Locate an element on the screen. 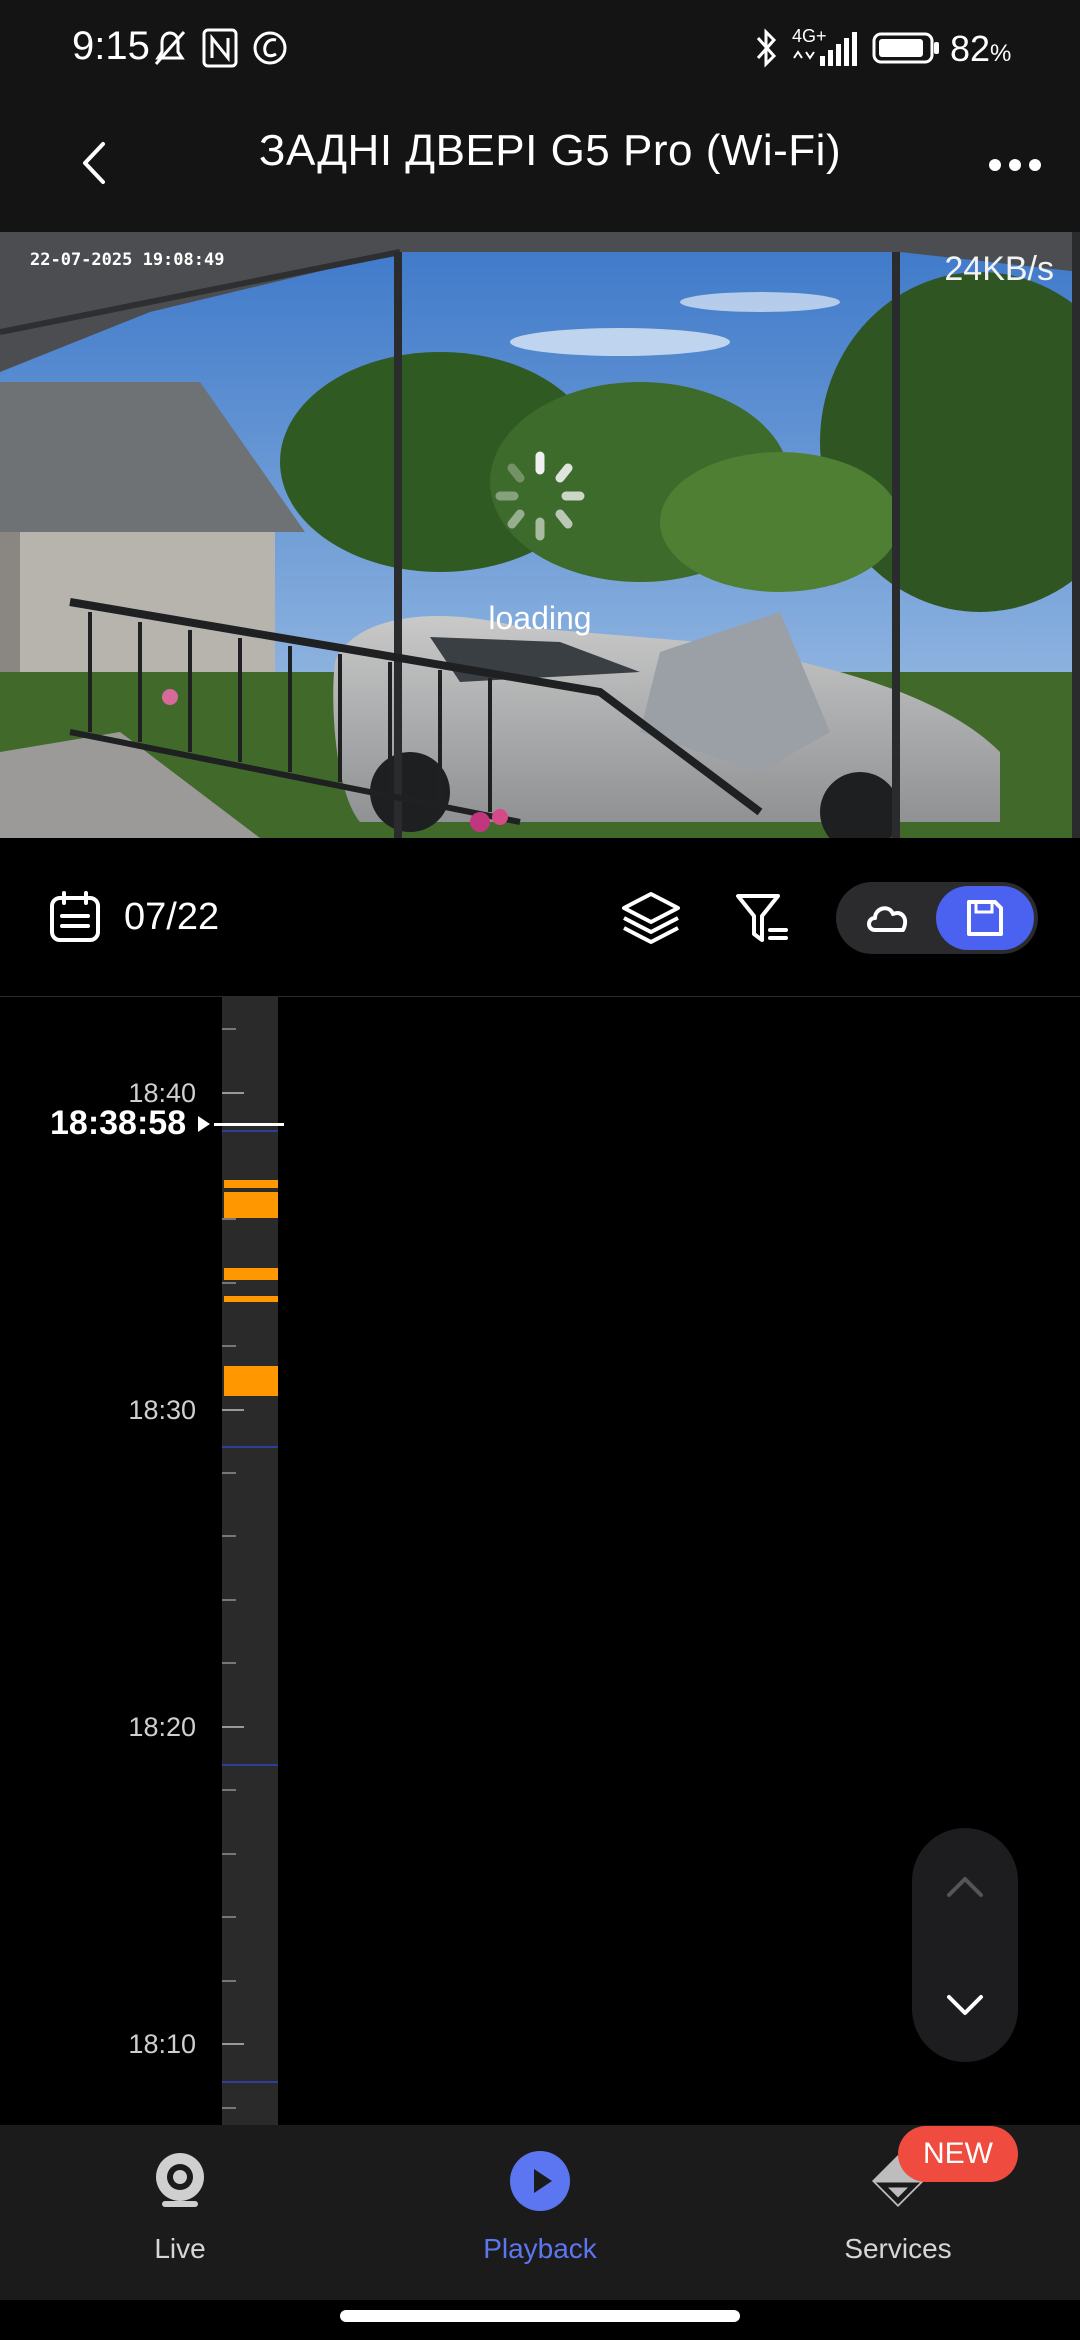  local-storage-button is located at coordinates (985, 918).